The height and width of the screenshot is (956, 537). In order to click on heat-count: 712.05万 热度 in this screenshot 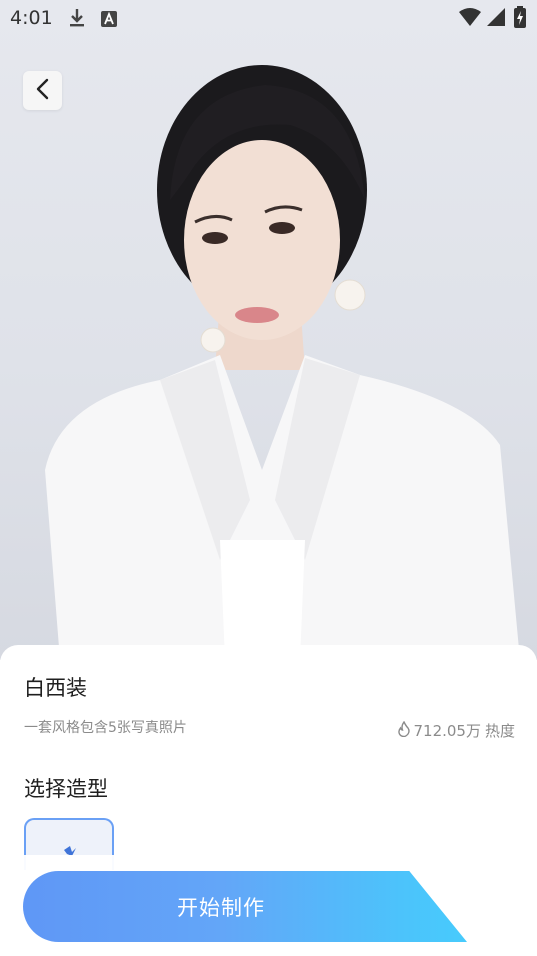, I will do `click(456, 730)`.